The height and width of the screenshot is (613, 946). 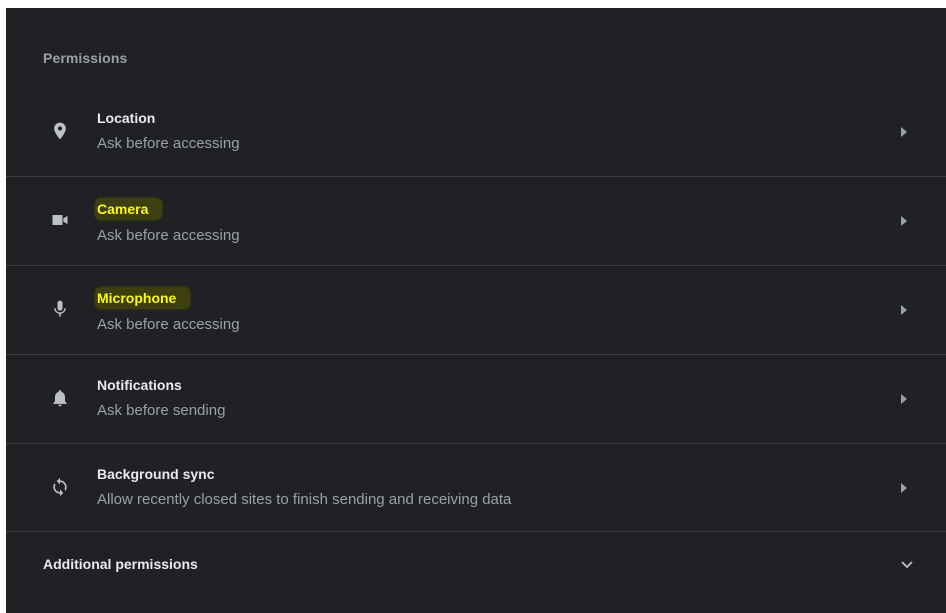 What do you see at coordinates (60, 131) in the screenshot?
I see `location-pin-icon` at bounding box center [60, 131].